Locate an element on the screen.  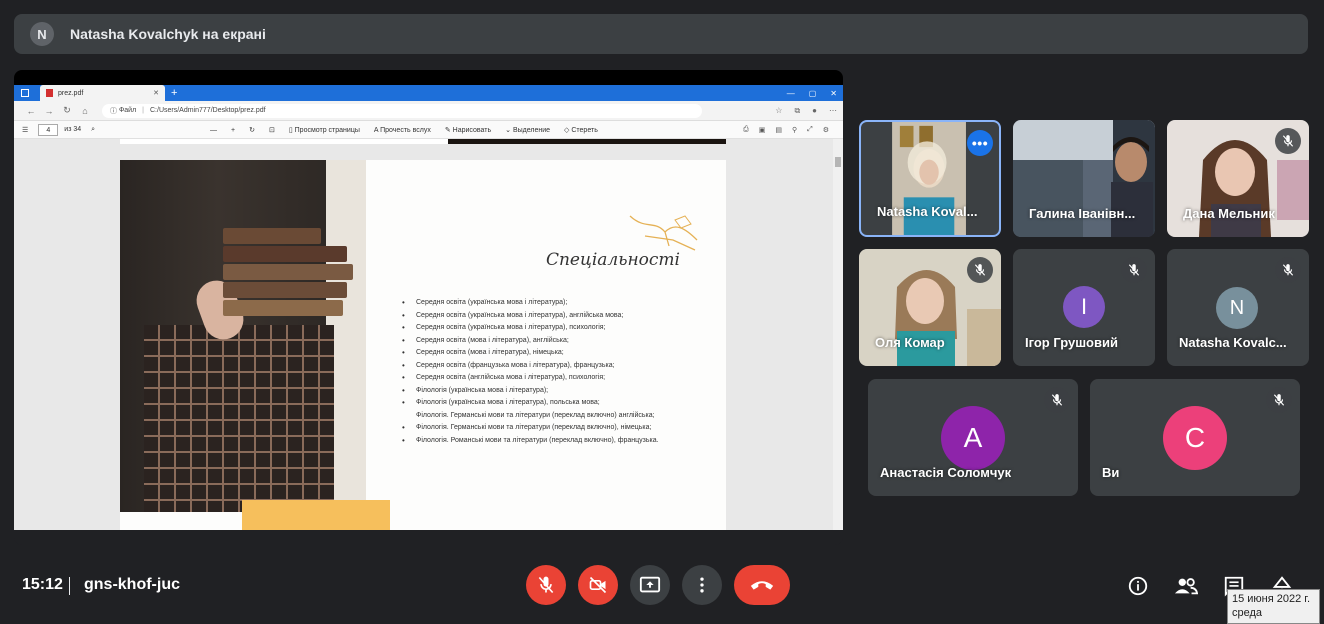
page-view-button: ▯ Просмотр страницы is located at coordinates (324, 130).